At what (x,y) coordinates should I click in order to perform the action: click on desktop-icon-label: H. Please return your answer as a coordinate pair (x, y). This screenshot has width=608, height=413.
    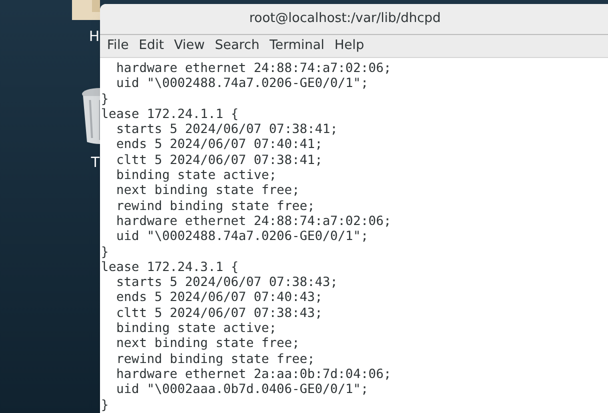
    Looking at the image, I should click on (94, 37).